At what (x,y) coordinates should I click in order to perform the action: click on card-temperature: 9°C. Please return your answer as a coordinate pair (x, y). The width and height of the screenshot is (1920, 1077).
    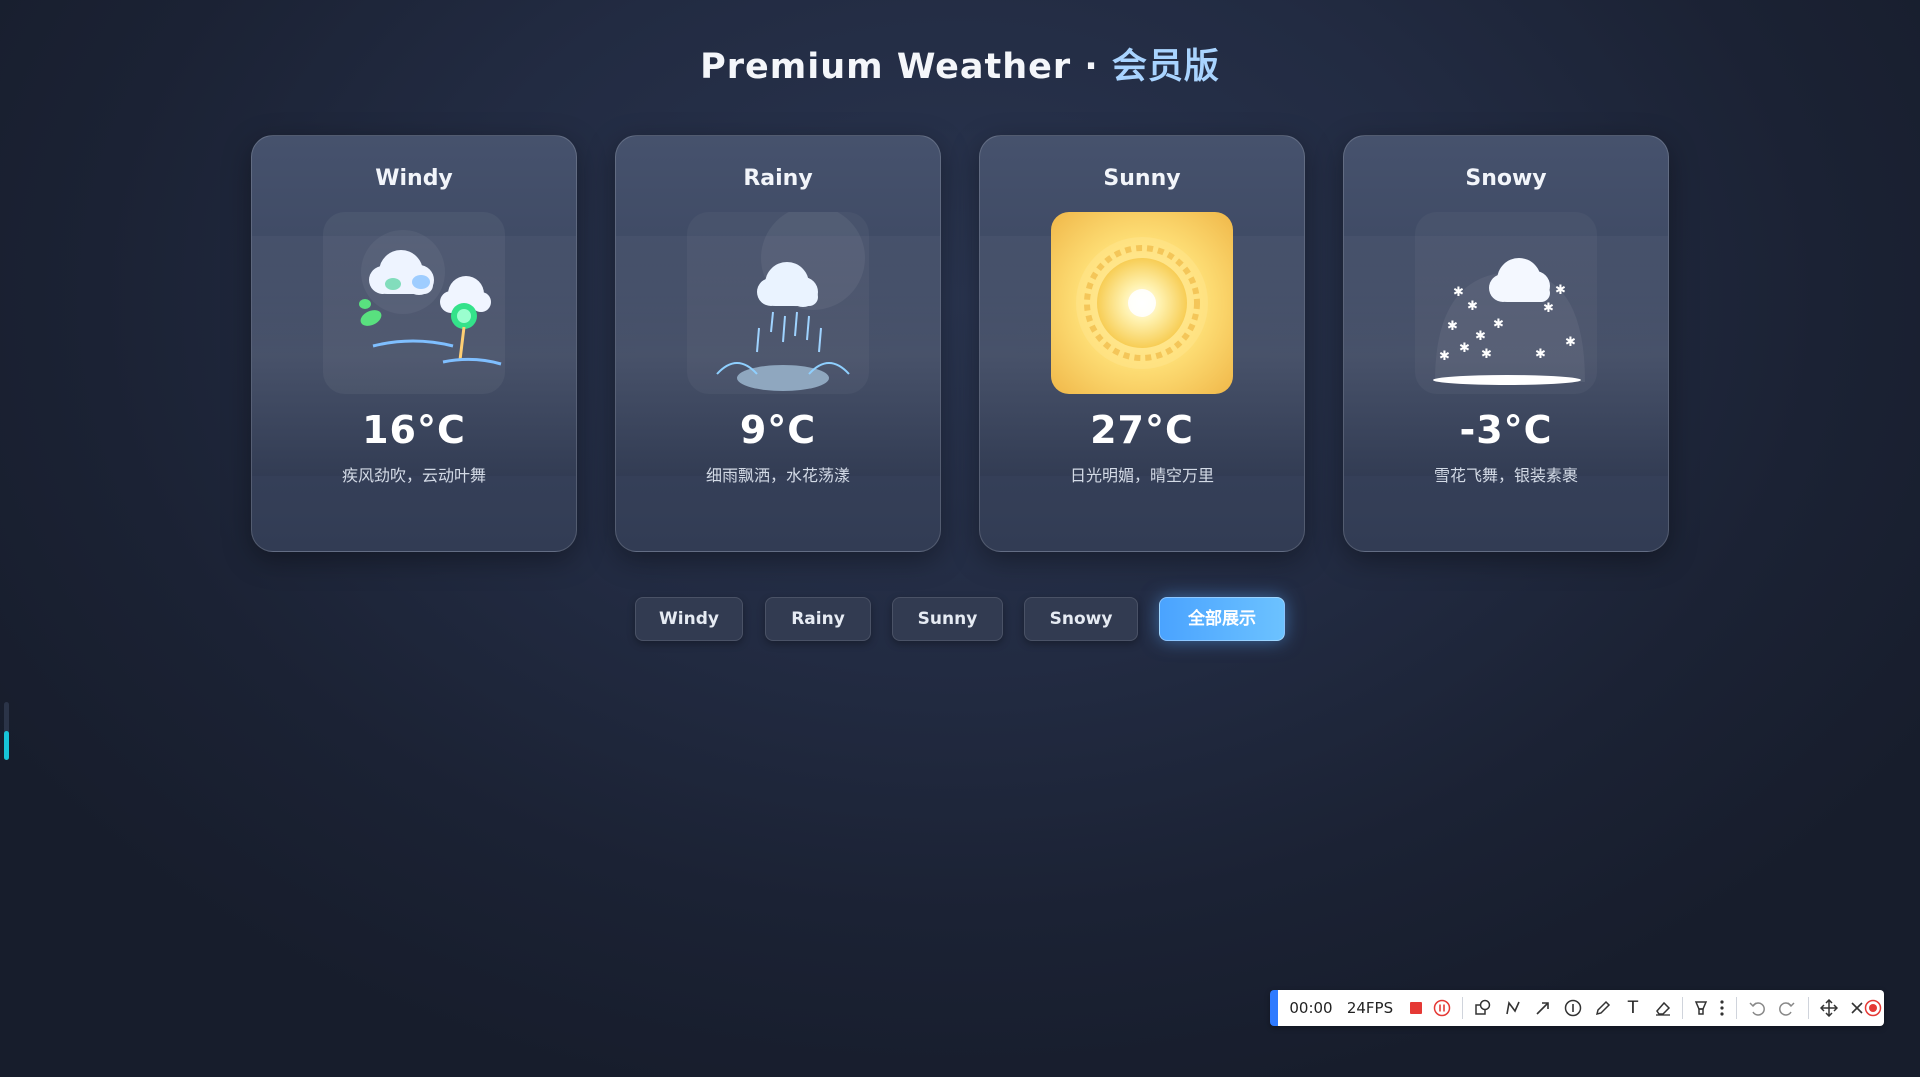
    Looking at the image, I should click on (778, 430).